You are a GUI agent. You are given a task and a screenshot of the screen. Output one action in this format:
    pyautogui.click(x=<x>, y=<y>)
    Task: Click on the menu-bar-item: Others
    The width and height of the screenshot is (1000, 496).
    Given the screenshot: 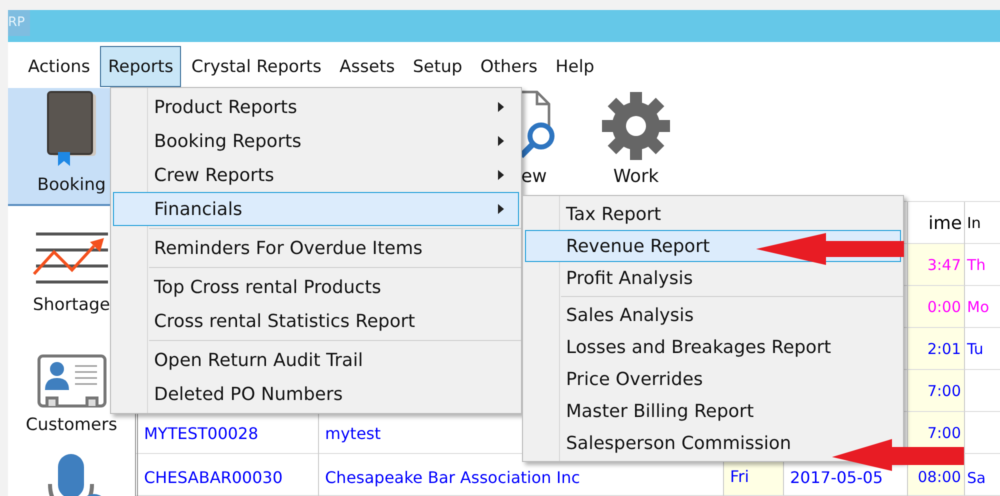 What is the action you would take?
    pyautogui.click(x=509, y=66)
    